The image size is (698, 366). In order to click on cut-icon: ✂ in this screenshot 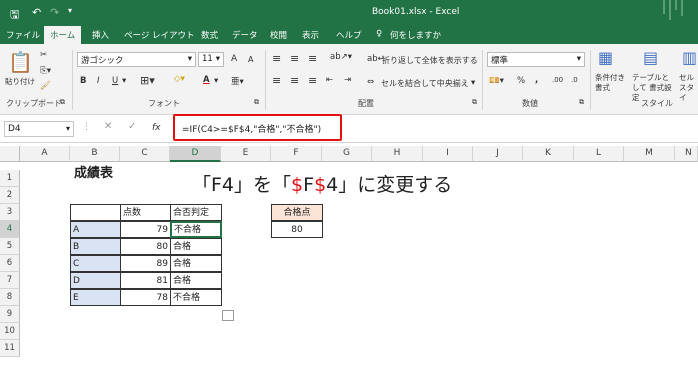, I will do `click(43, 55)`.